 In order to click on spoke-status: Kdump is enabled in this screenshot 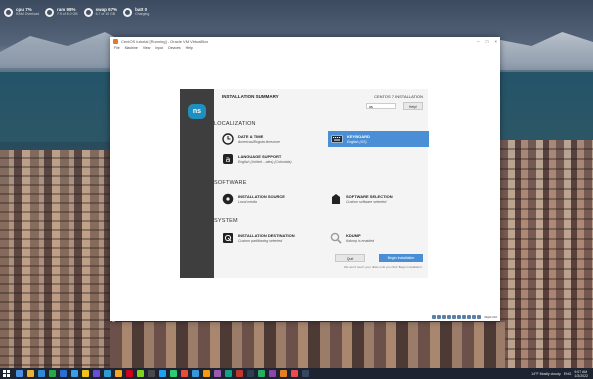, I will do `click(360, 241)`.